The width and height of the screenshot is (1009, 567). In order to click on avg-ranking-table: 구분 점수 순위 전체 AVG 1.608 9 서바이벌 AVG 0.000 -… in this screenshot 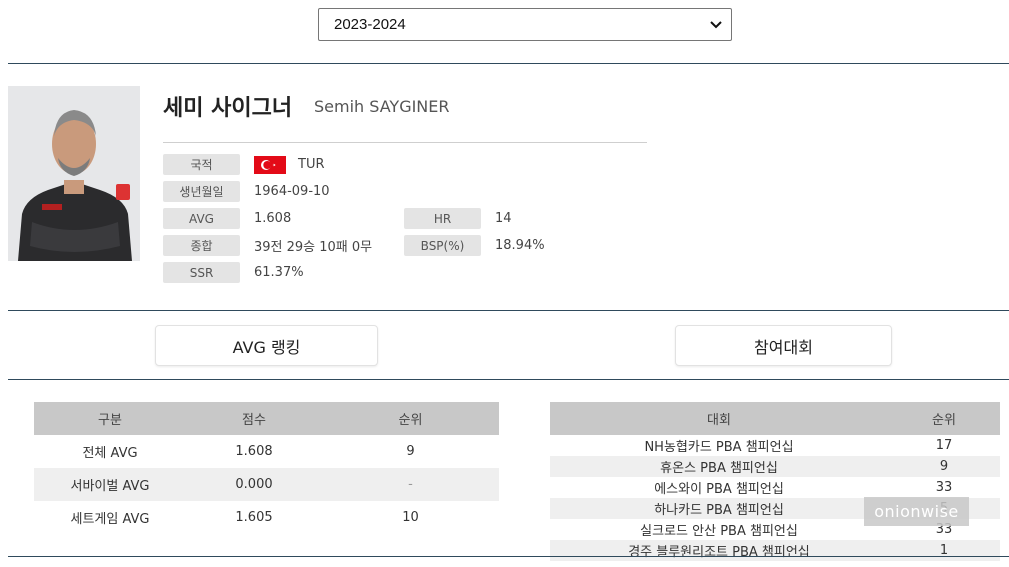, I will do `click(266, 468)`.